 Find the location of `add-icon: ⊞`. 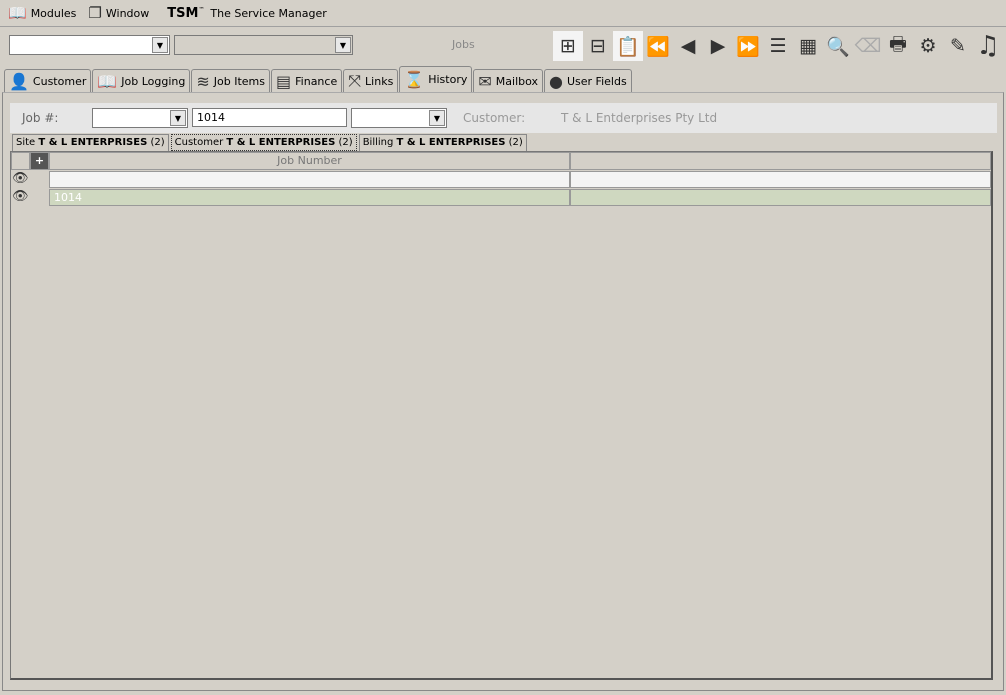

add-icon: ⊞ is located at coordinates (568, 46).